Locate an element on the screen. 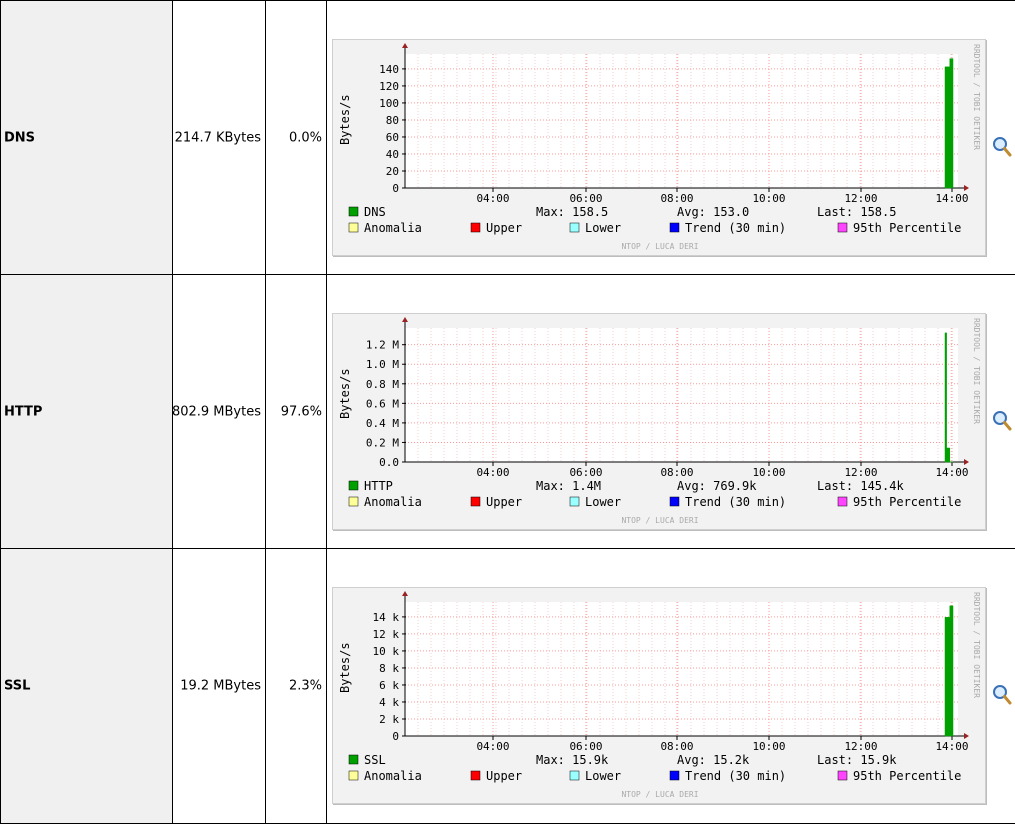 This screenshot has width=1015, height=824. credit-bottom: NTOP / LUCA DERI is located at coordinates (659, 520).